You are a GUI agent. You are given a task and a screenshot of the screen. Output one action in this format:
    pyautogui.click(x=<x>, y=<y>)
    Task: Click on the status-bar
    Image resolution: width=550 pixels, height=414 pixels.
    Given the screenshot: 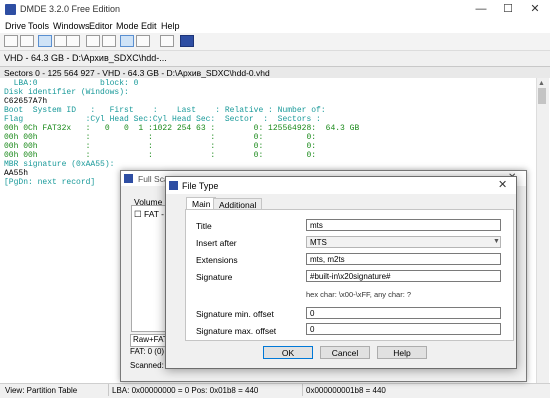 What is the action you would take?
    pyautogui.click(x=275, y=390)
    